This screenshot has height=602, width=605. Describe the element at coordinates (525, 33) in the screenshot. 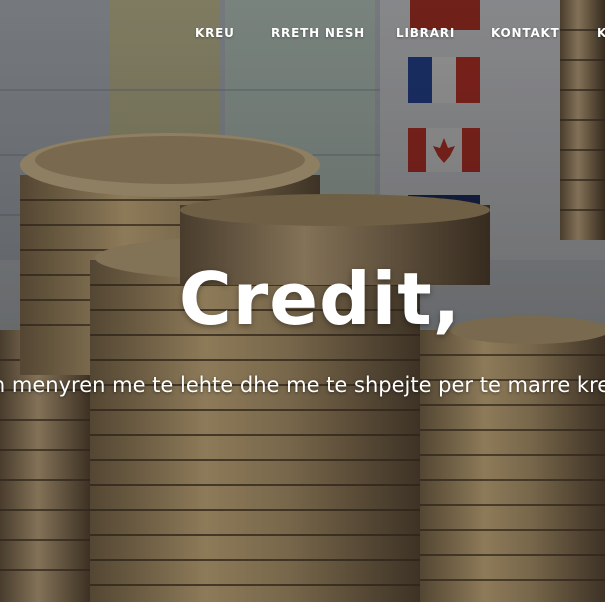

I see `nav-item-kontakt: KONTAKT` at that location.